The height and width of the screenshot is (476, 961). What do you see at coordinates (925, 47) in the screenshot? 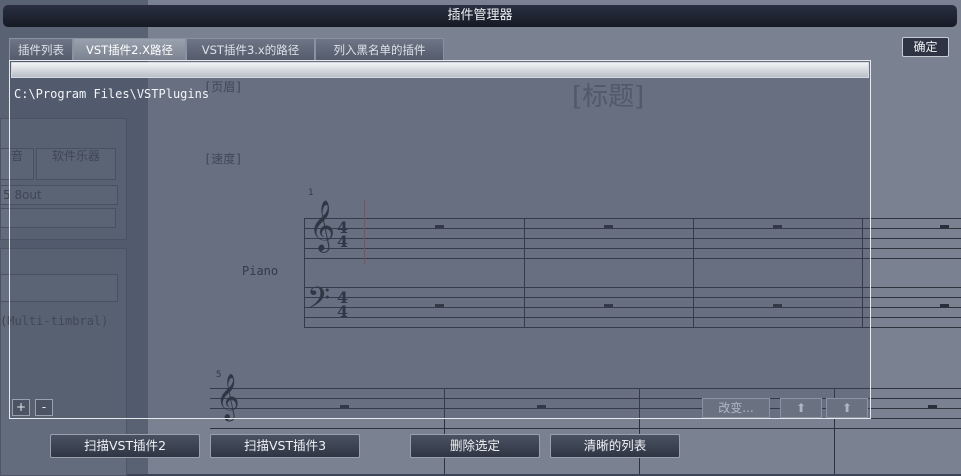
I see `ok-button: 确定` at bounding box center [925, 47].